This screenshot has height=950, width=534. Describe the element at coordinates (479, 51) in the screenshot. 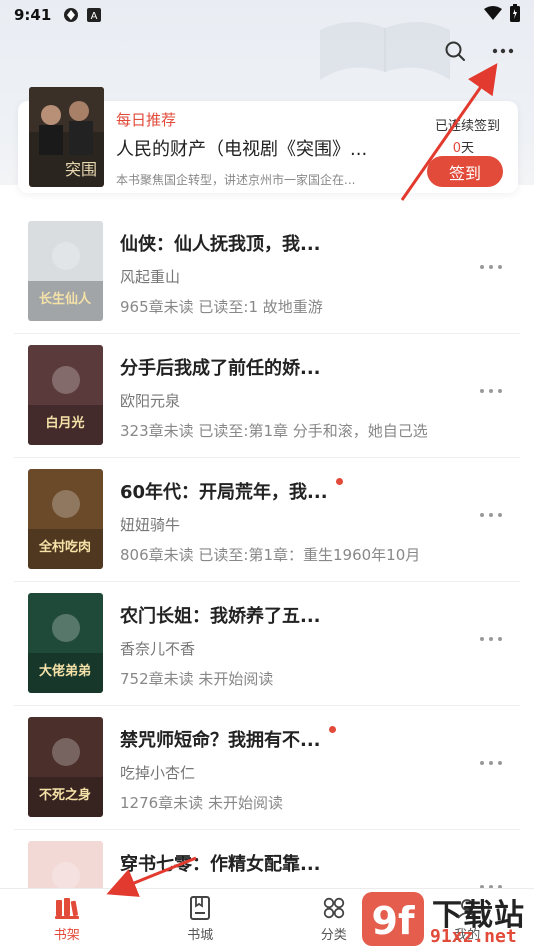

I see `top-actions` at that location.